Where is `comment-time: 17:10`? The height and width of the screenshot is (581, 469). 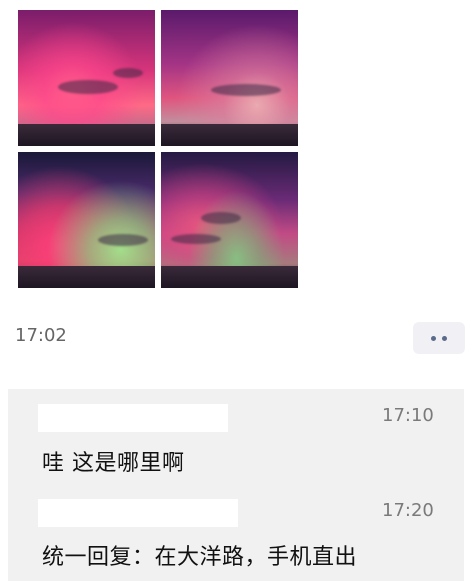
comment-time: 17:10 is located at coordinates (408, 415).